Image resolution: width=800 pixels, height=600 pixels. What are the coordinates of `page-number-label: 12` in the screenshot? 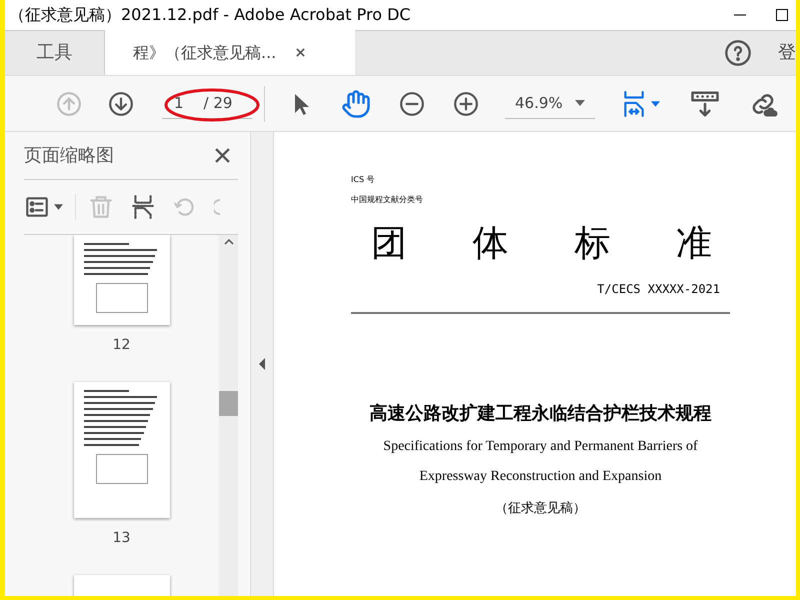 It's located at (121, 345).